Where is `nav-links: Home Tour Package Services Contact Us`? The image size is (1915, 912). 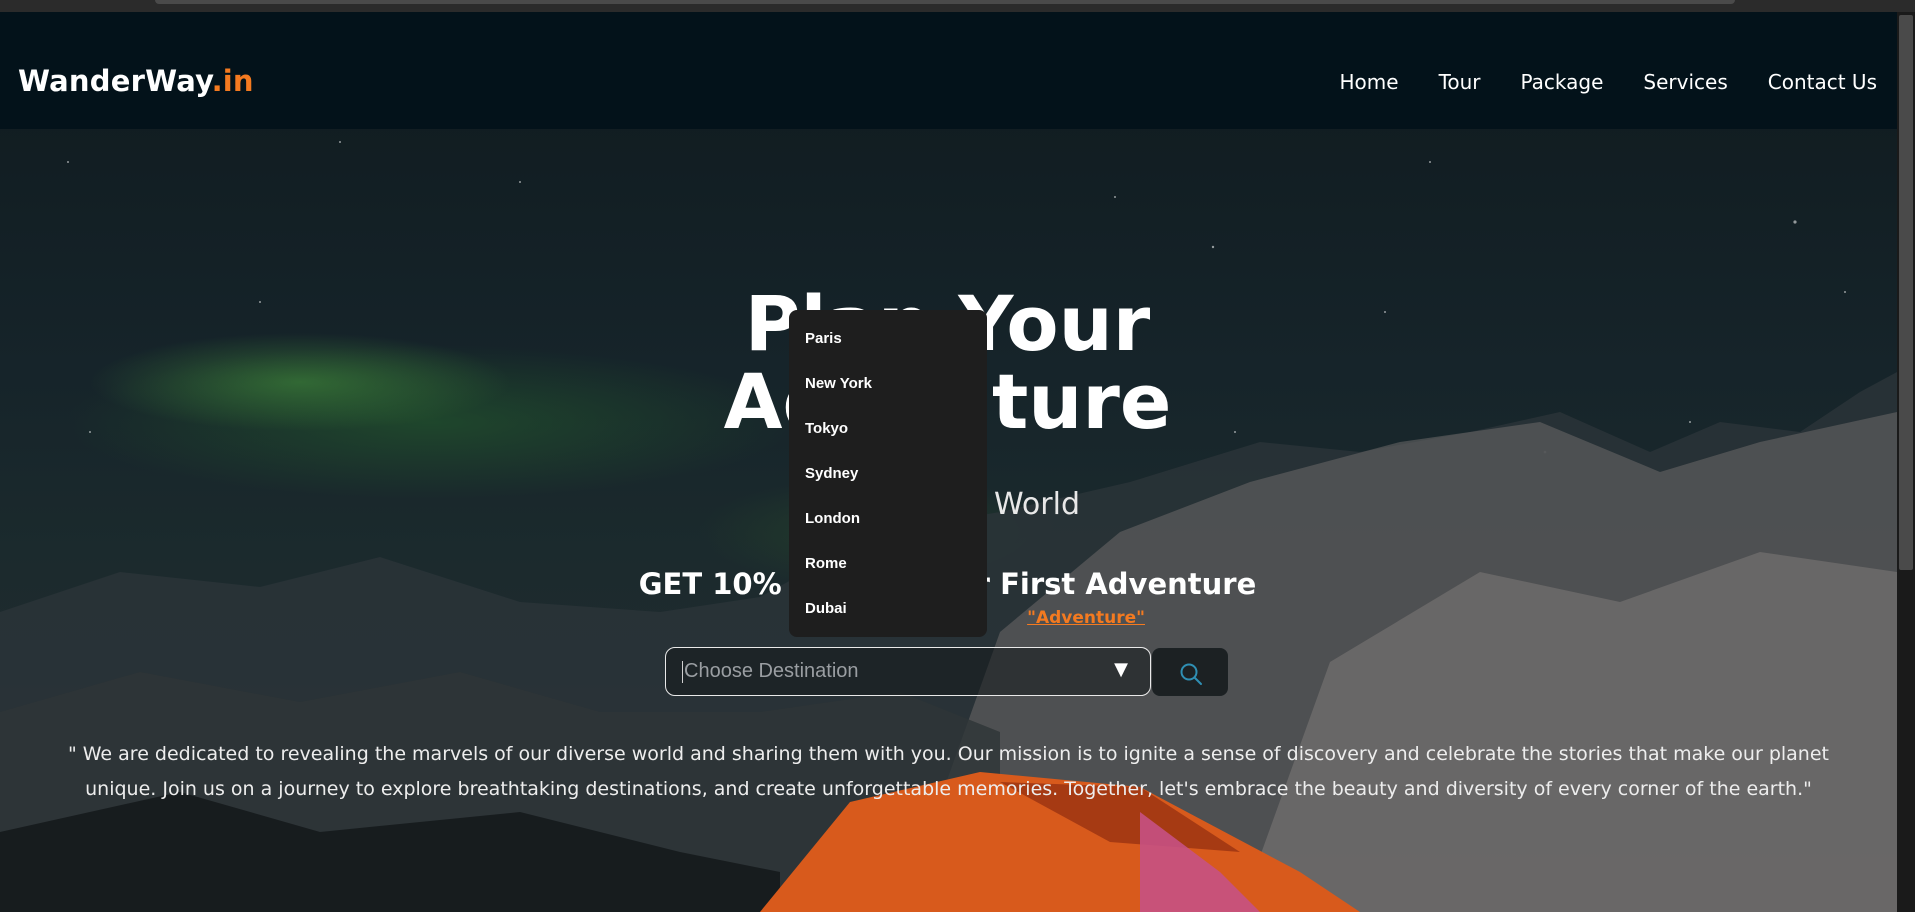
nav-links: Home Tour Package Services Contact Us is located at coordinates (1609, 82).